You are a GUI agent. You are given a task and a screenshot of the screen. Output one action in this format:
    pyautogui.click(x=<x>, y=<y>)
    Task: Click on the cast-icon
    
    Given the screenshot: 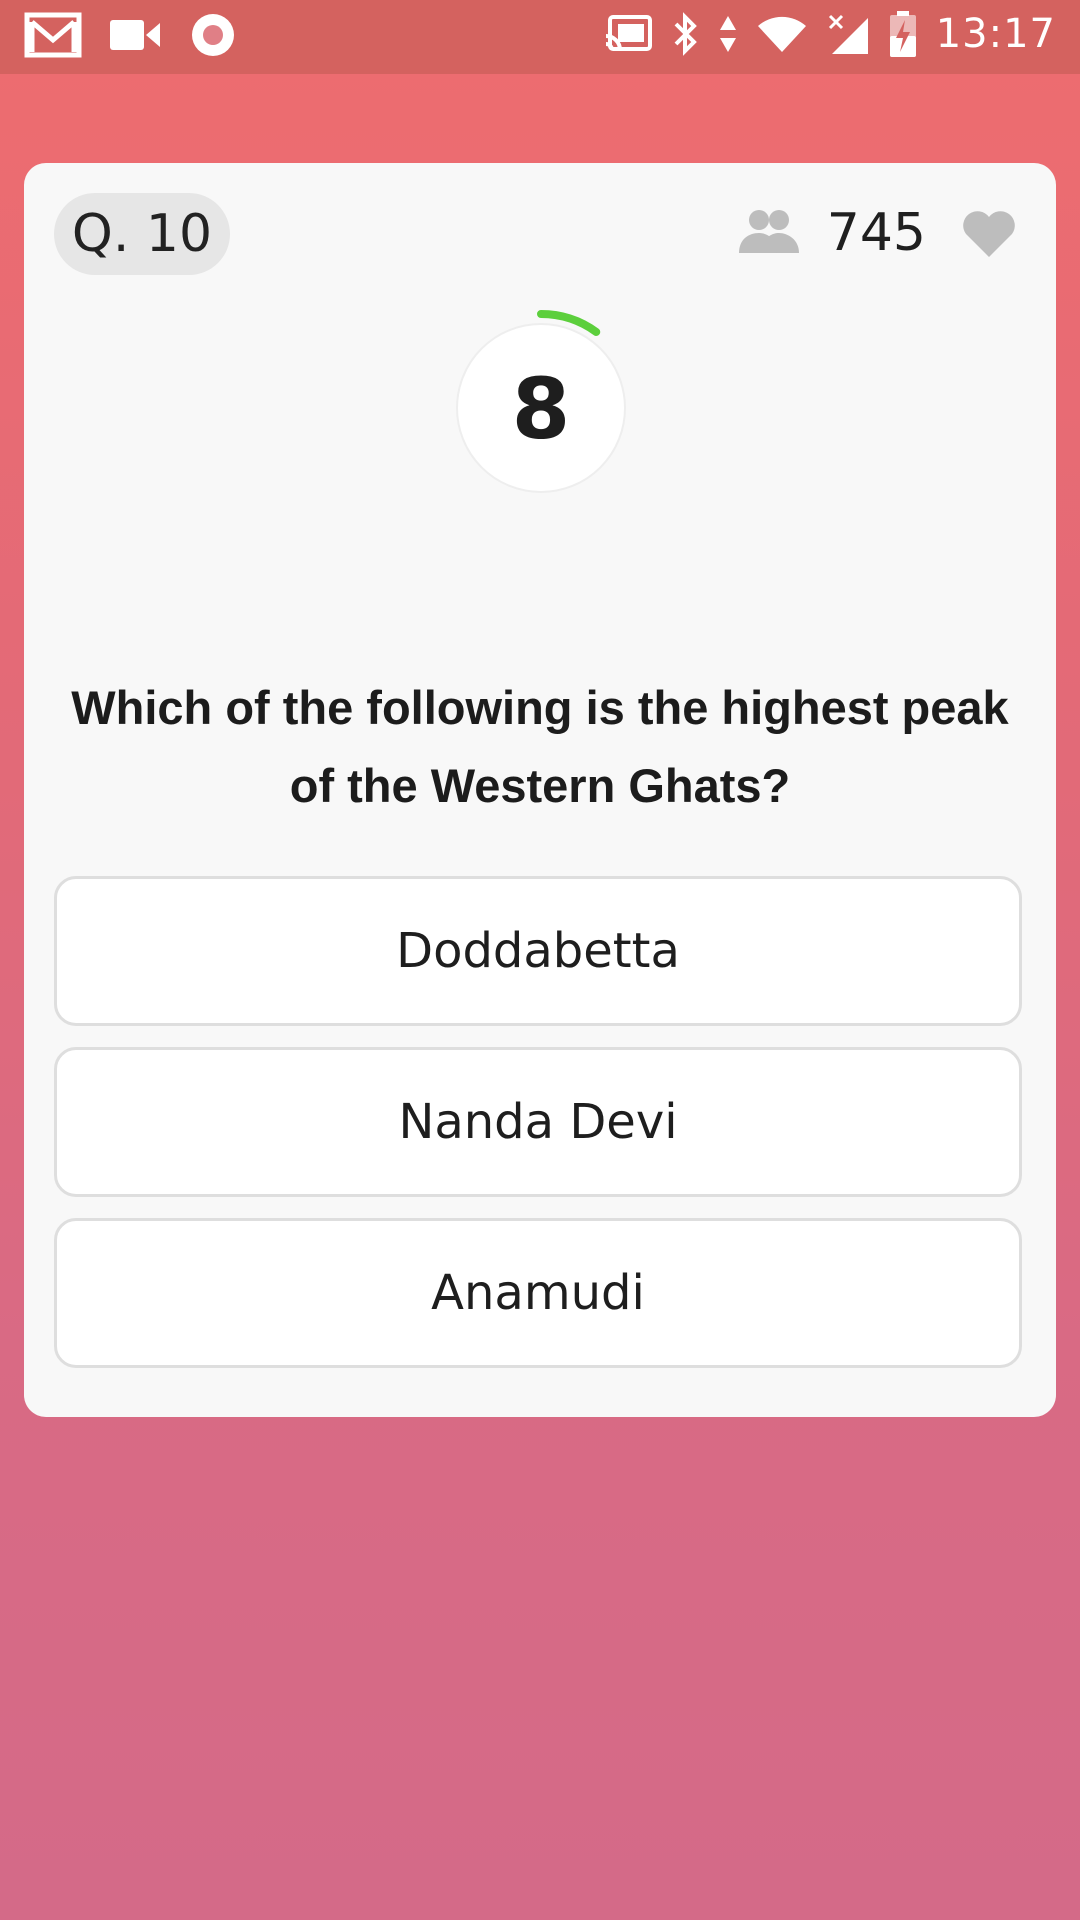 What is the action you would take?
    pyautogui.click(x=629, y=34)
    